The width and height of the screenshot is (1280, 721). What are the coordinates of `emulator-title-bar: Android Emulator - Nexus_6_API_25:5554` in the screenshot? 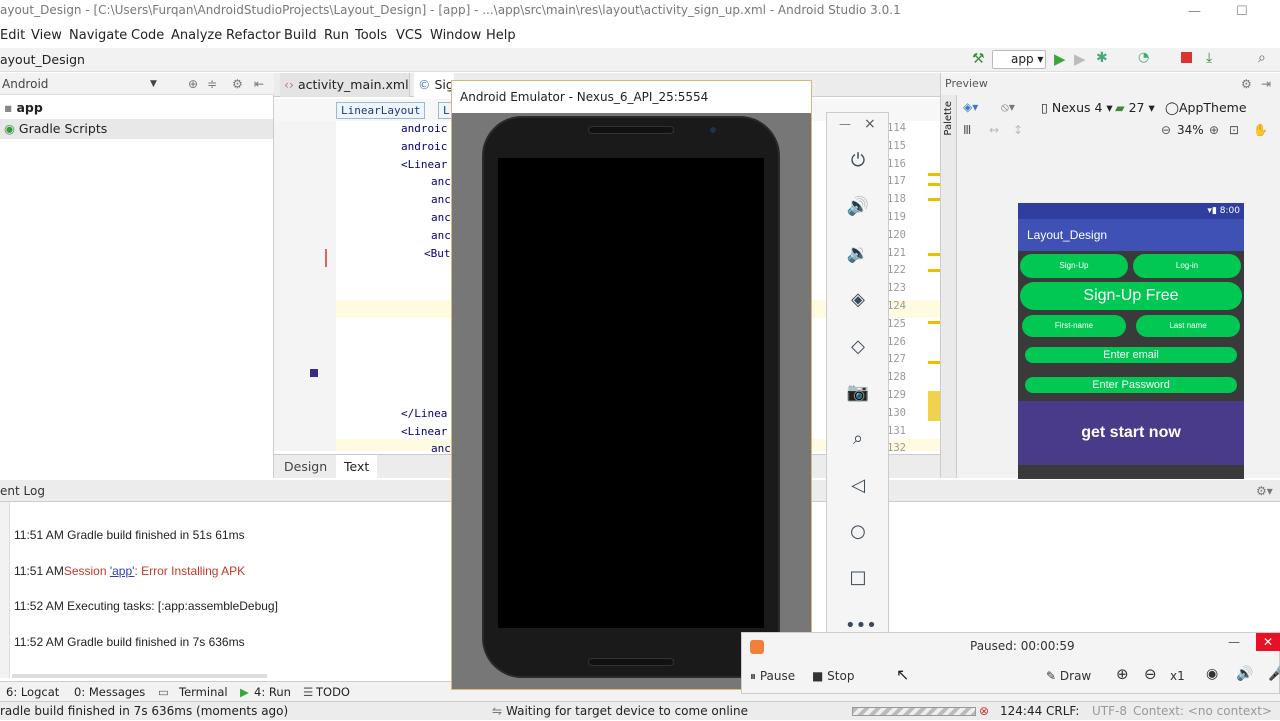 It's located at (631, 97).